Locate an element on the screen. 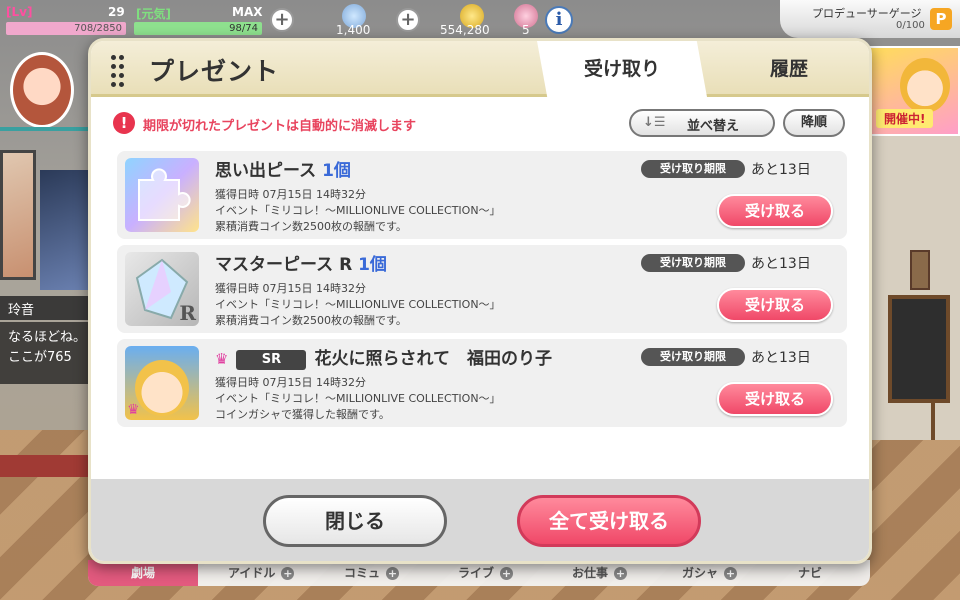  item-name: 思い出ピース 1個 is located at coordinates (283, 168).